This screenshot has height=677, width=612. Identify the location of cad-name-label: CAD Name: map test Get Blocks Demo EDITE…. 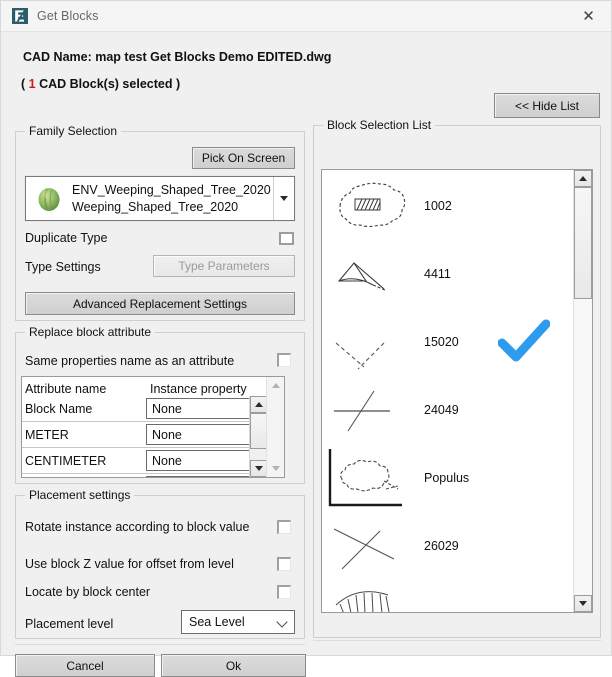
(177, 57).